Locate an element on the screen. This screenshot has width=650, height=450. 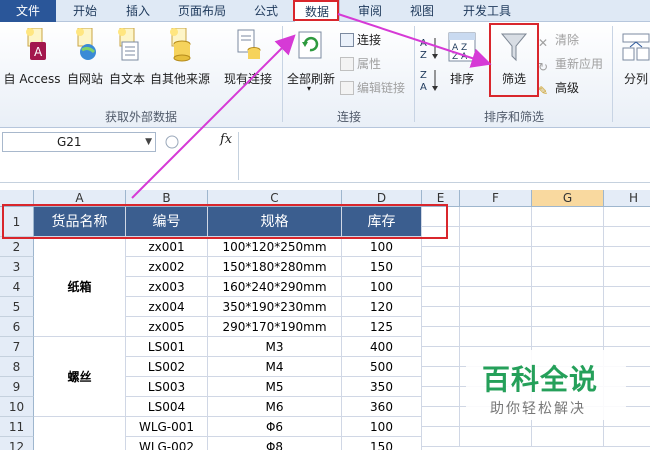
refresh-all-button: 全部刷新 ▾ is located at coordinates (311, 62).